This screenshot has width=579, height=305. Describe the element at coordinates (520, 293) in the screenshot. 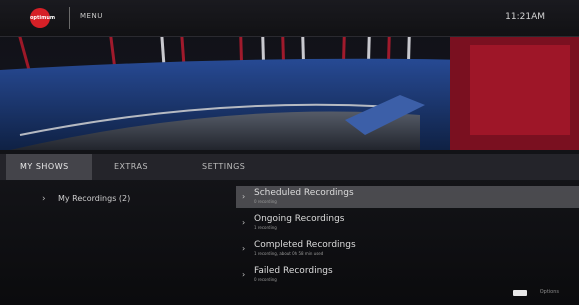

I see `remote-button-icon` at that location.